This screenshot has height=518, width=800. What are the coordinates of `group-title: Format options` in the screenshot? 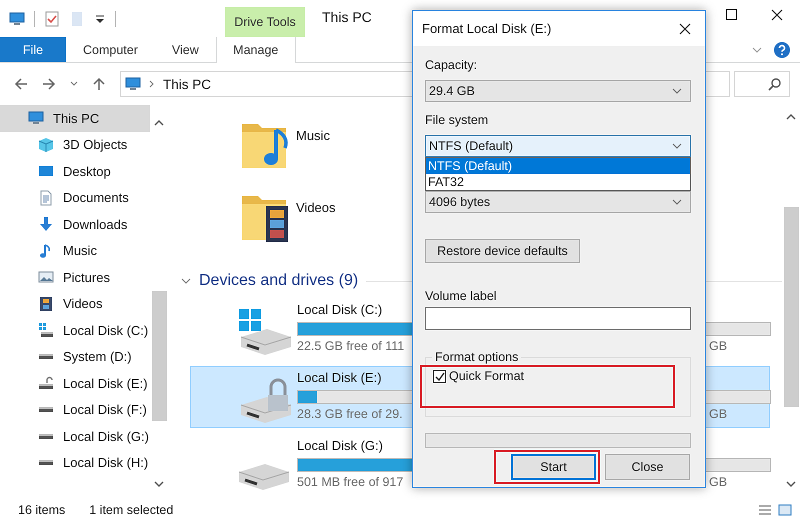 It's located at (477, 357).